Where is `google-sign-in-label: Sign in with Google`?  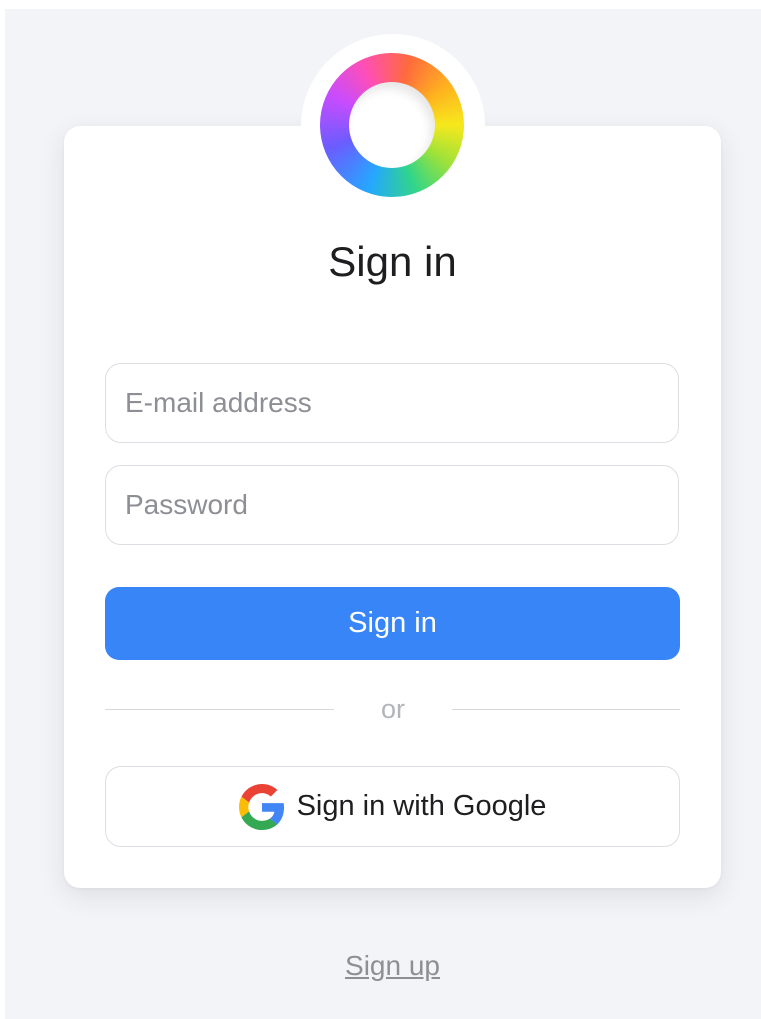 google-sign-in-label: Sign in with Google is located at coordinates (421, 806).